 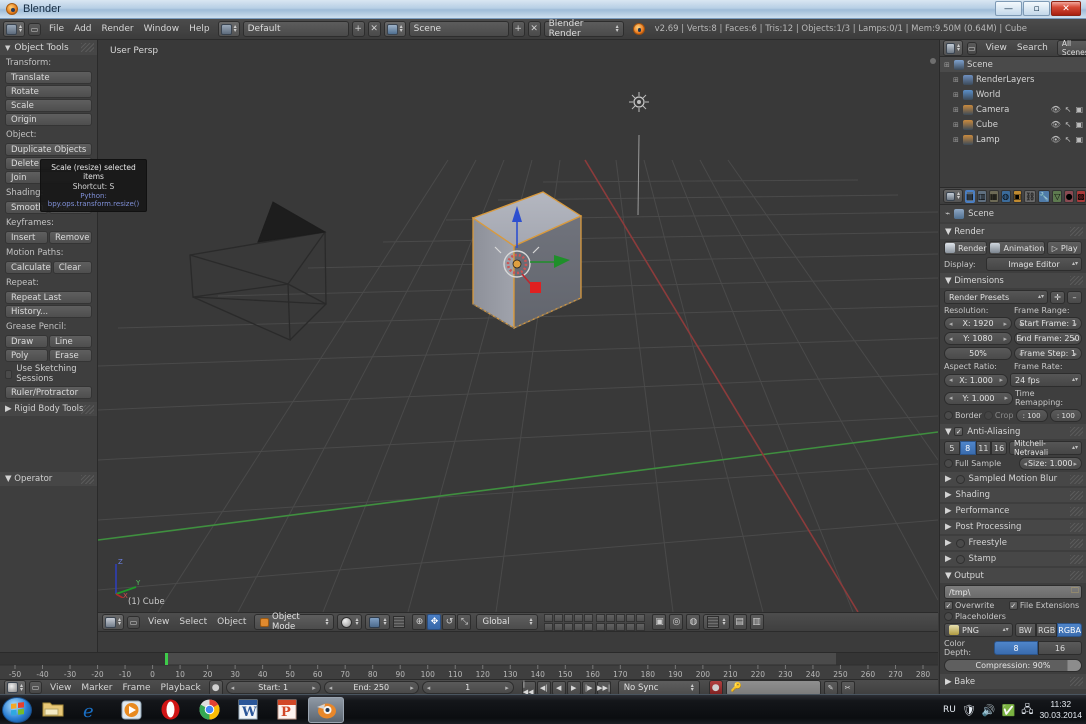 What do you see at coordinates (993, 196) in the screenshot?
I see `tab-scene: ▦` at bounding box center [993, 196].